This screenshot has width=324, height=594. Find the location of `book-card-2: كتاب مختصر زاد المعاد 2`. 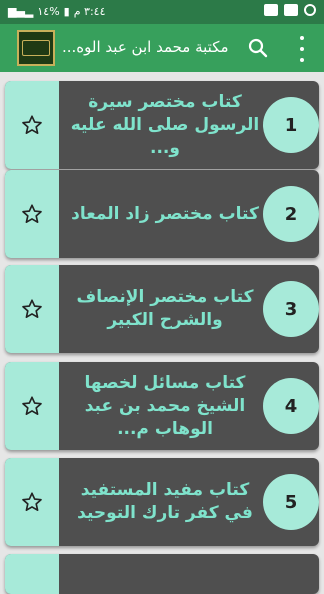

book-card-2: كتاب مختصر زاد المعاد 2 is located at coordinates (162, 214).